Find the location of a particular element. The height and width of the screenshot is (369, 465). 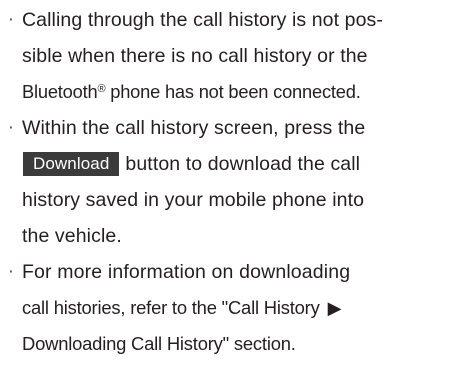

note-line-tail: button to download the call is located at coordinates (243, 164).